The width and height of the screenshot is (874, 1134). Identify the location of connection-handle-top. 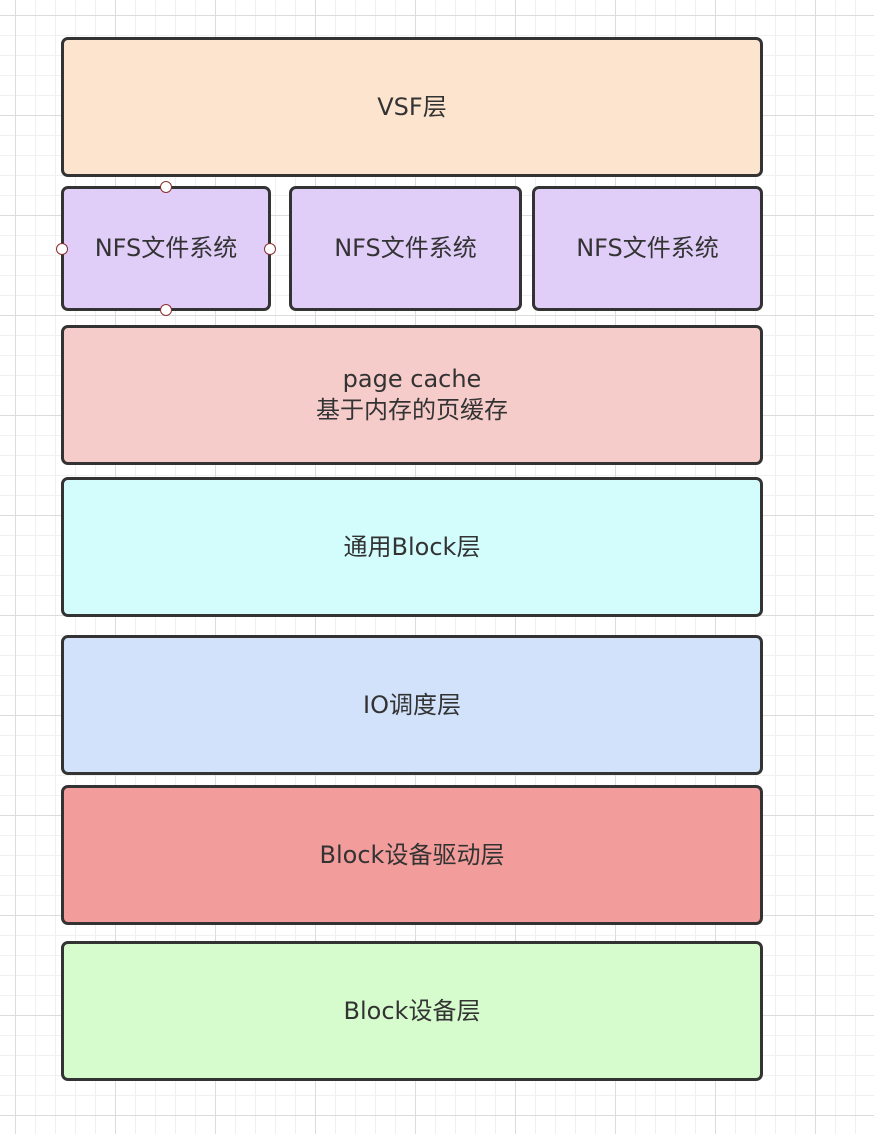
(166, 187).